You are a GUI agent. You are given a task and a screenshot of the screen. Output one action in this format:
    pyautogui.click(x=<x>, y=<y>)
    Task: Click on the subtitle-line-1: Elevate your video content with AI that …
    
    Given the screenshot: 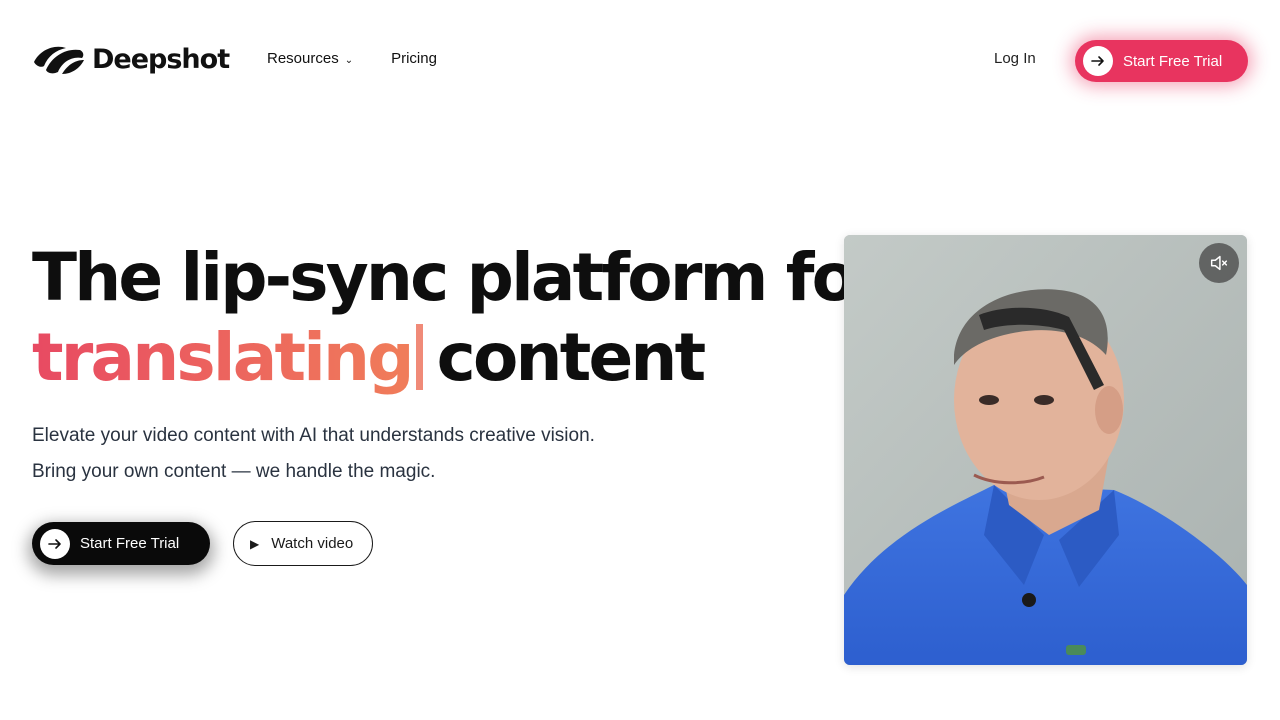 What is the action you would take?
    pyautogui.click(x=313, y=435)
    